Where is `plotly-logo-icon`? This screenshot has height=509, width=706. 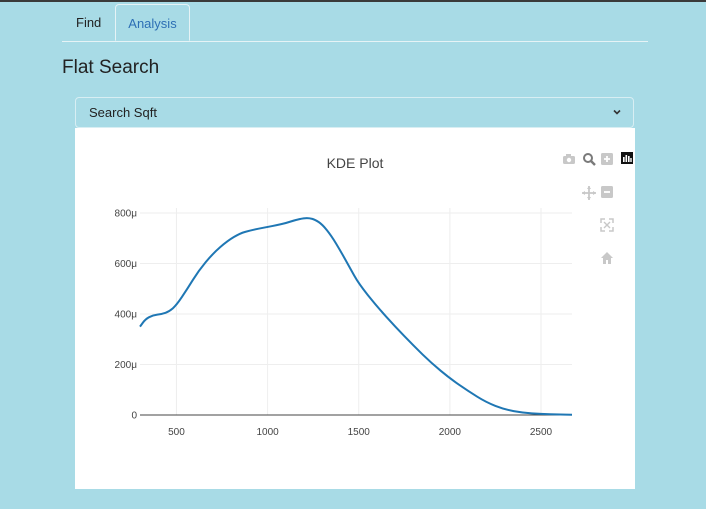
plotly-logo-icon is located at coordinates (627, 158).